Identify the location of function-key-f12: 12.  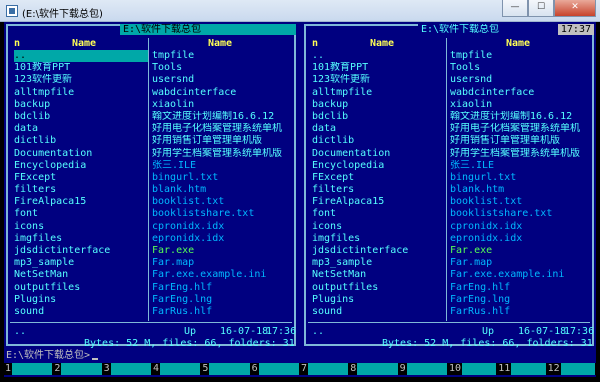
(571, 369).